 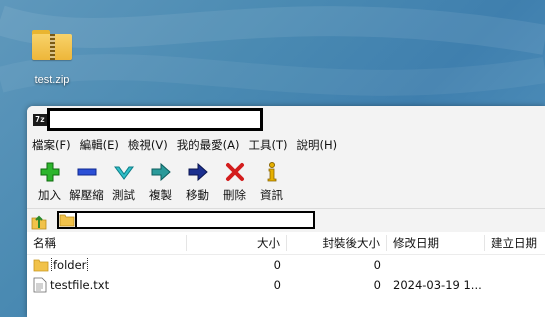 I want to click on menu-favorites: 我的最愛(A), so click(x=211, y=145).